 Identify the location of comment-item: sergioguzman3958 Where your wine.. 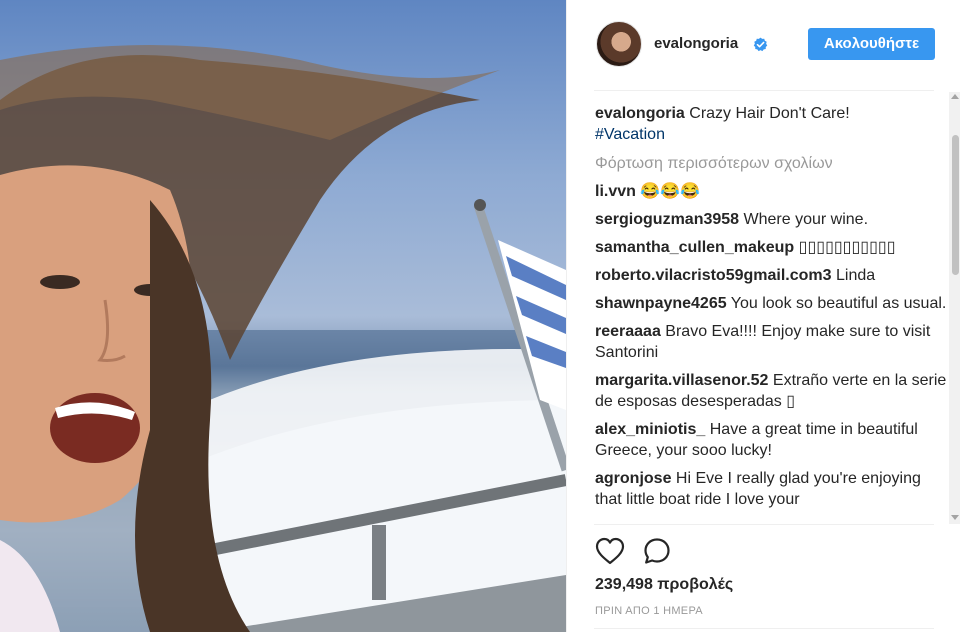
(771, 219).